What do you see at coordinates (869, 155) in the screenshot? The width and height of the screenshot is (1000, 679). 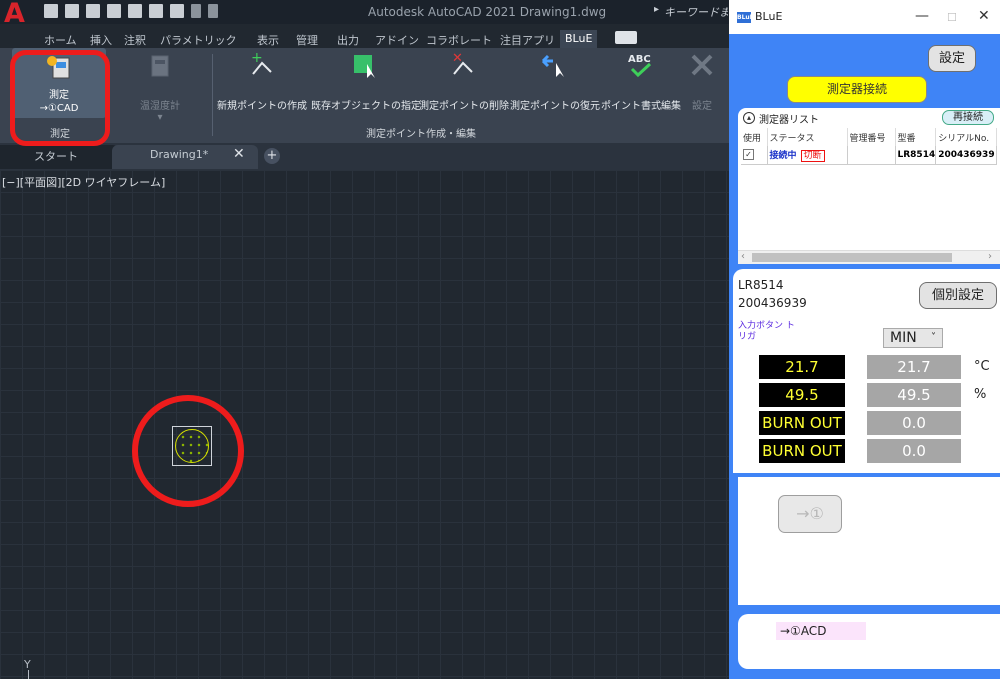 I see `table-row: ✓ 接続中 切断 LR8514 200436939` at bounding box center [869, 155].